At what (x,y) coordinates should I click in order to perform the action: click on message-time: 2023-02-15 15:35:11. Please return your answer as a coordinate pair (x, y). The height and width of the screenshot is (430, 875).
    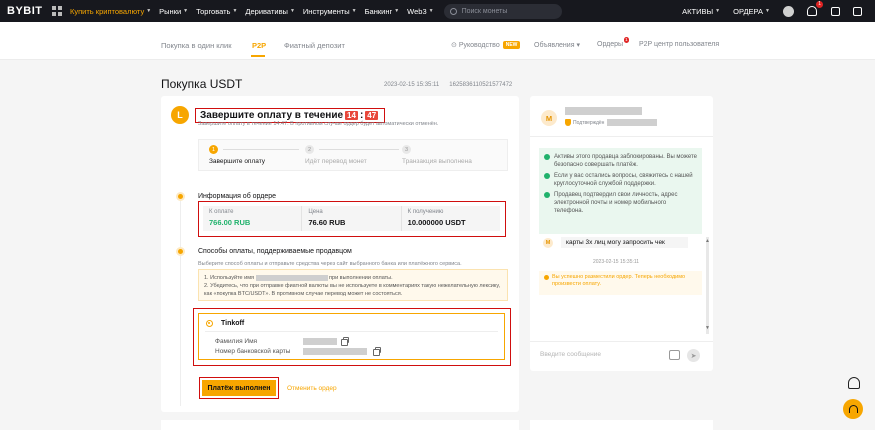
    Looking at the image, I should click on (616, 262).